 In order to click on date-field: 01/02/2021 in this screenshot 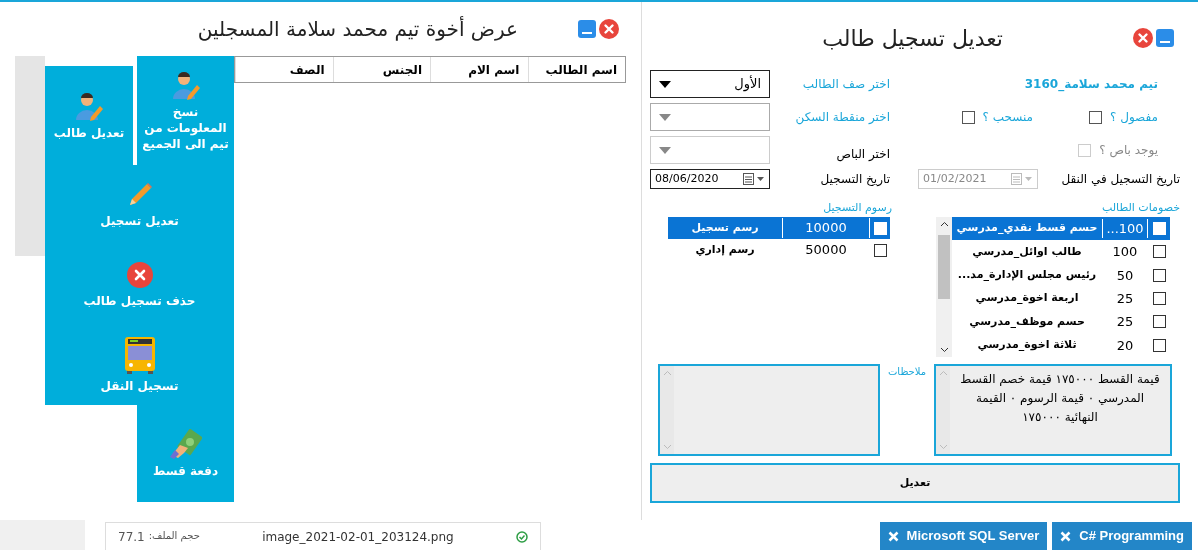, I will do `click(978, 179)`.